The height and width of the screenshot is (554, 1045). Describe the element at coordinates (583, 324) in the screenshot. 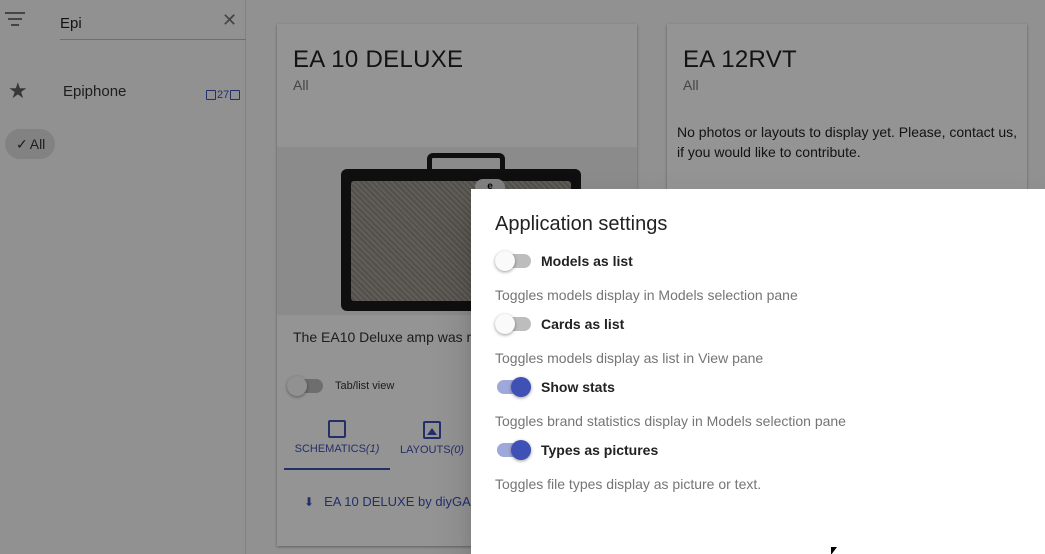

I see `setting-label: Cards as list` at that location.